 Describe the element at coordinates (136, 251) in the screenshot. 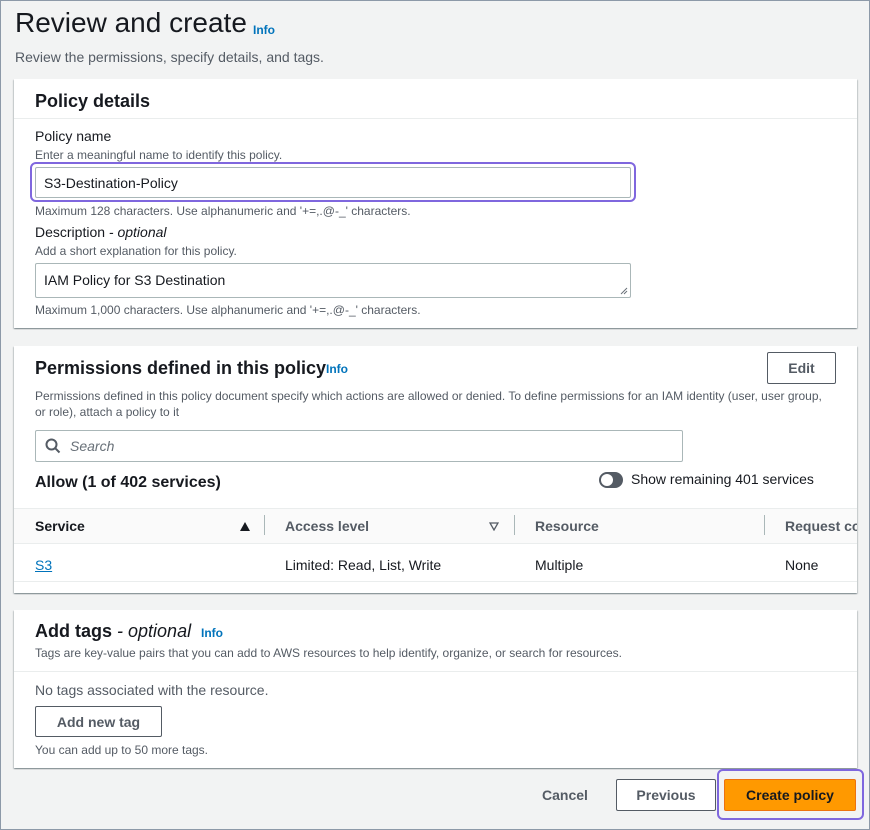

I see `description-help: Add a short explanation for this policy.` at that location.